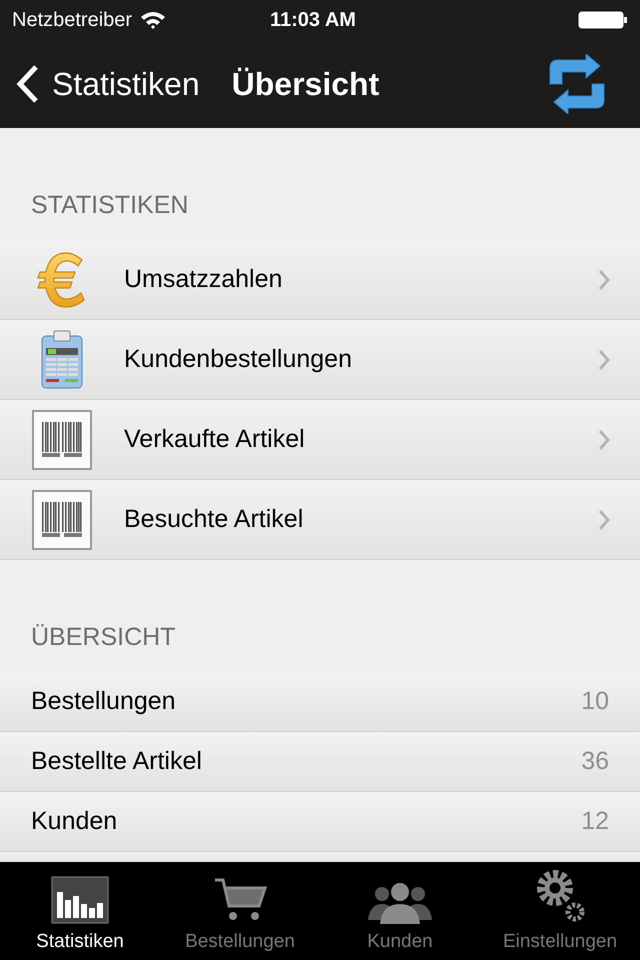  Describe the element at coordinates (595, 761) in the screenshot. I see `row-value: 36` at that location.